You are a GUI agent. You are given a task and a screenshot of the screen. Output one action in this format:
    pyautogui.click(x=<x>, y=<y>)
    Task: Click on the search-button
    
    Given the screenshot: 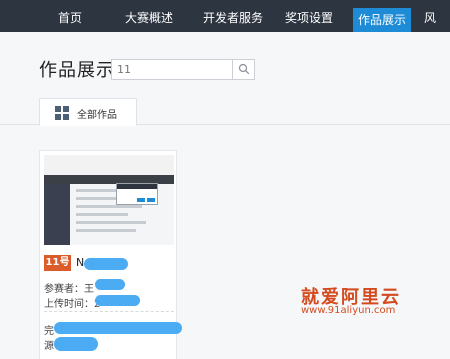 What is the action you would take?
    pyautogui.click(x=243, y=69)
    